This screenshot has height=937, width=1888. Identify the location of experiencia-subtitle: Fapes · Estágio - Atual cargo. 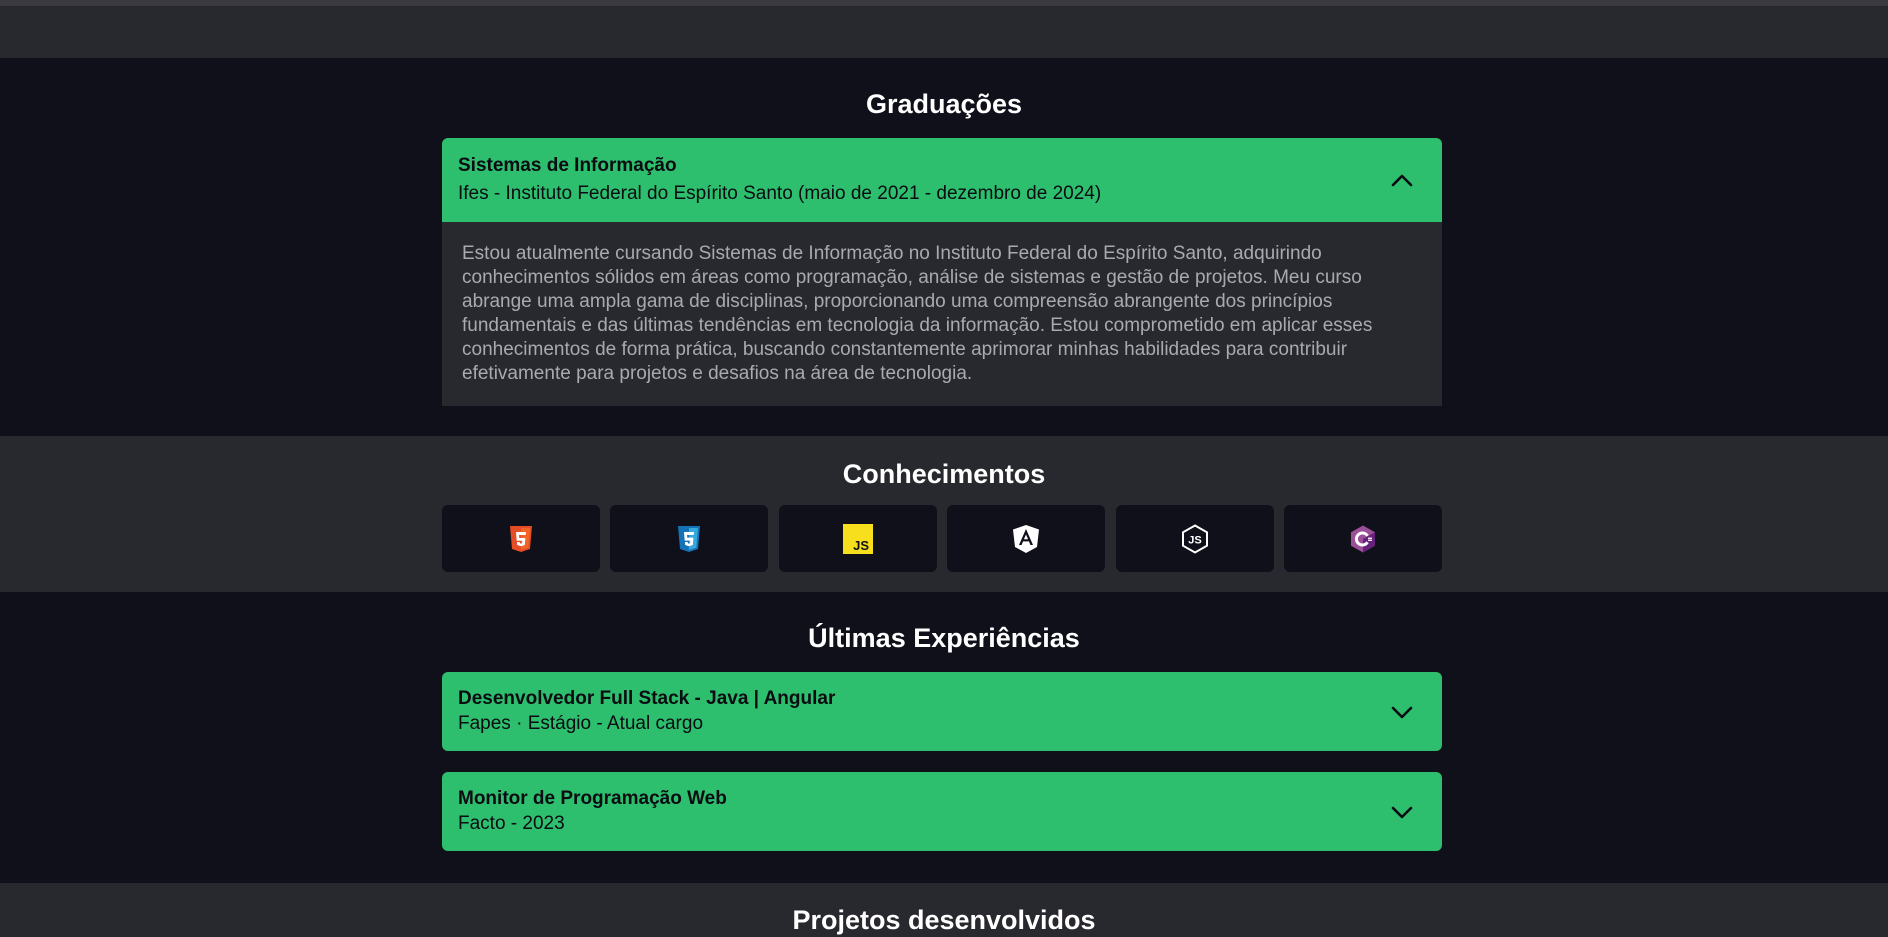
(581, 723).